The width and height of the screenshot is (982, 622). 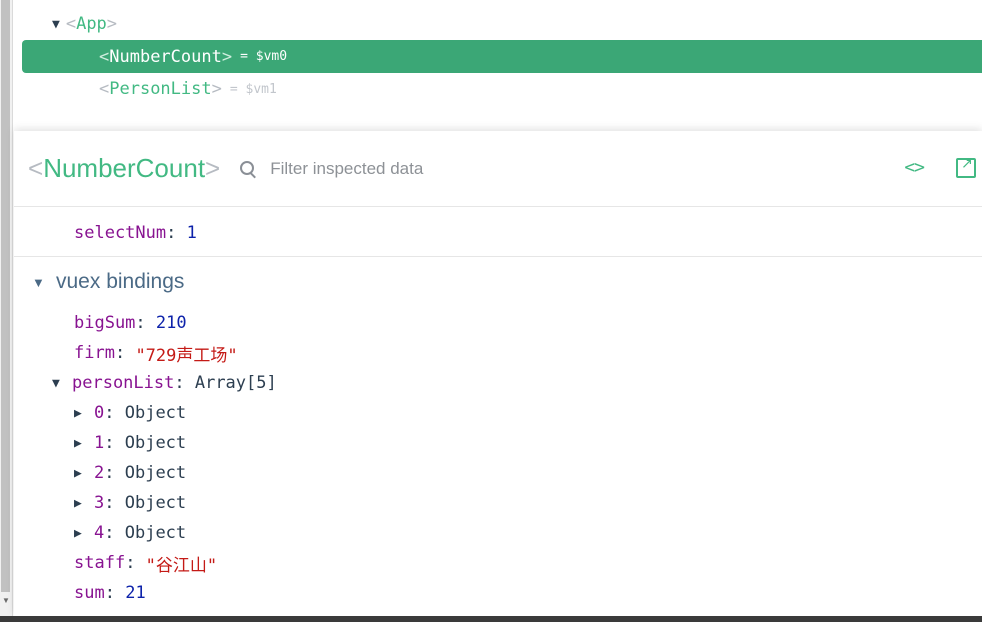 I want to click on vuex-property-personlist: ▼ personList: Array[5], so click(x=164, y=383).